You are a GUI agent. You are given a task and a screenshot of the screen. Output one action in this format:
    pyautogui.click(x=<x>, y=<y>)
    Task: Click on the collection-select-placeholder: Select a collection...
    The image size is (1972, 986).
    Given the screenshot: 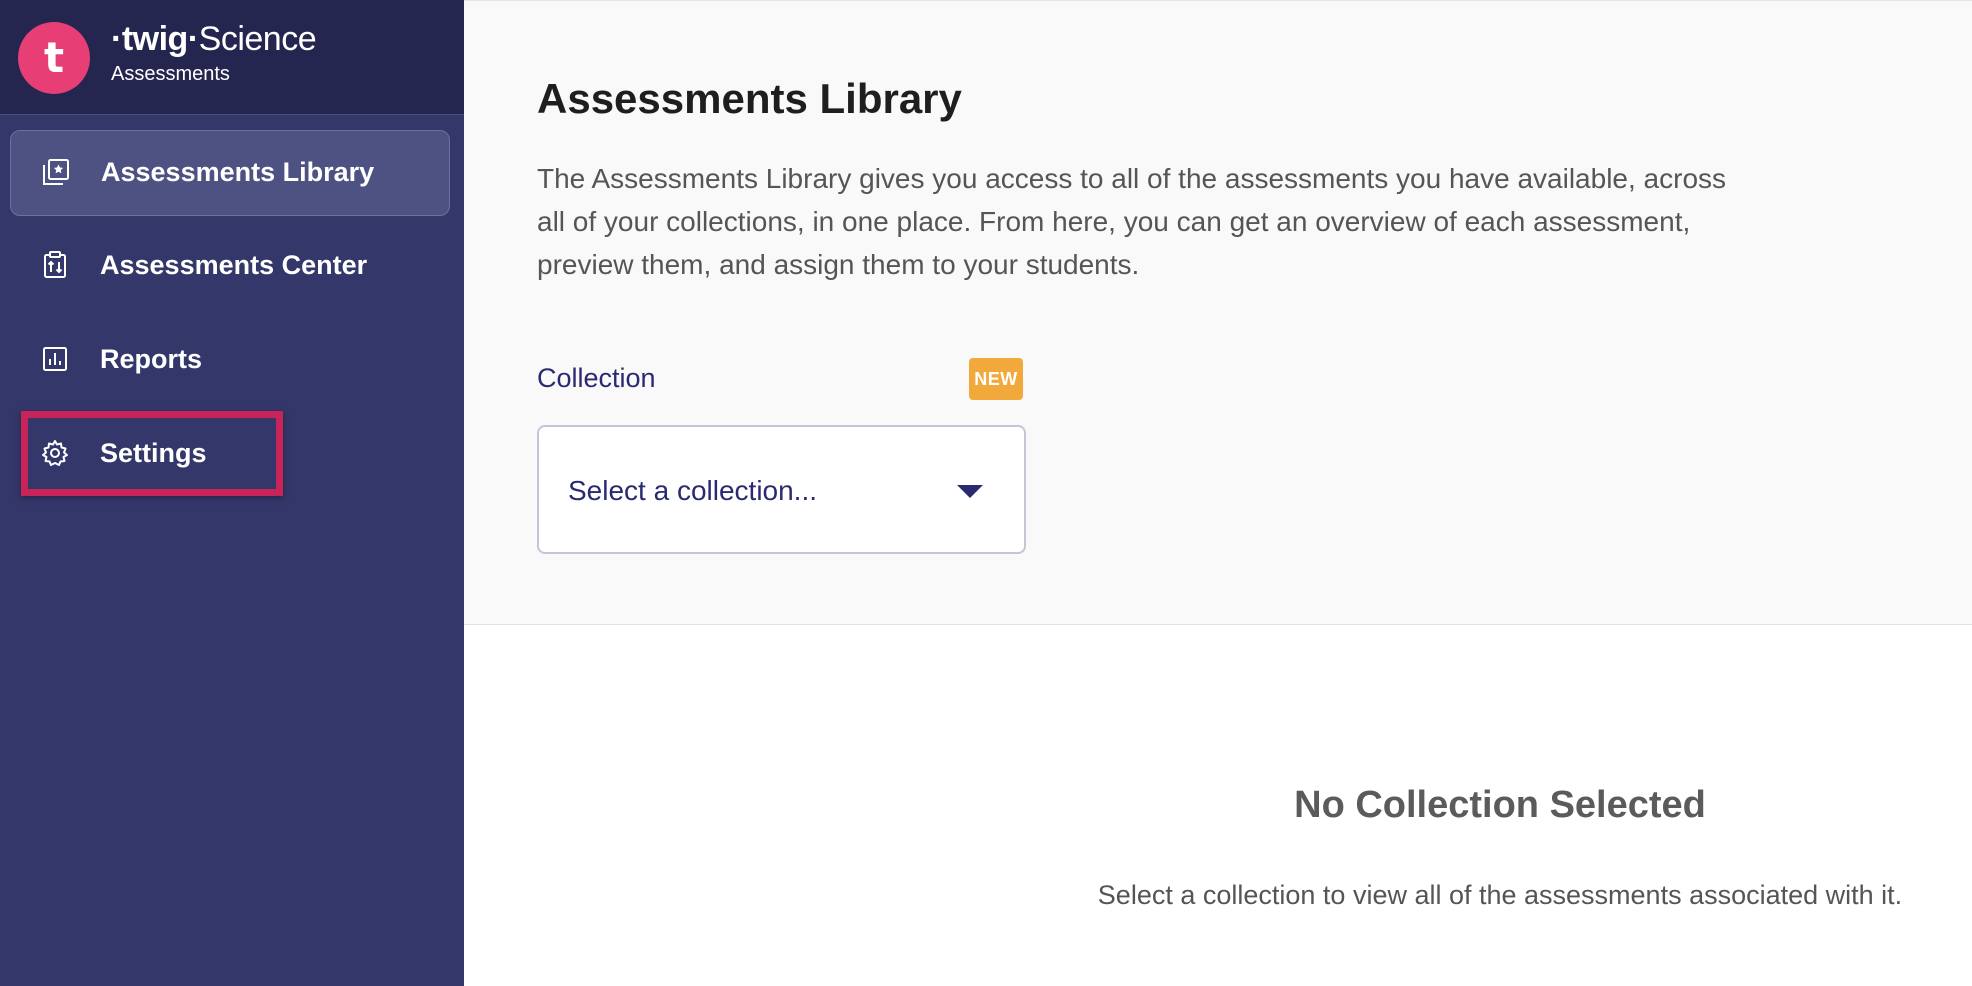 What is the action you would take?
    pyautogui.click(x=693, y=490)
    